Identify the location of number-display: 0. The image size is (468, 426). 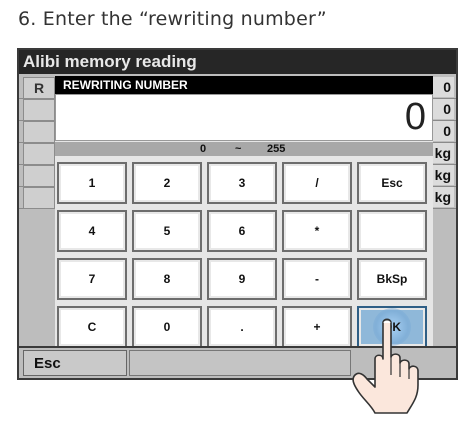
(244, 117).